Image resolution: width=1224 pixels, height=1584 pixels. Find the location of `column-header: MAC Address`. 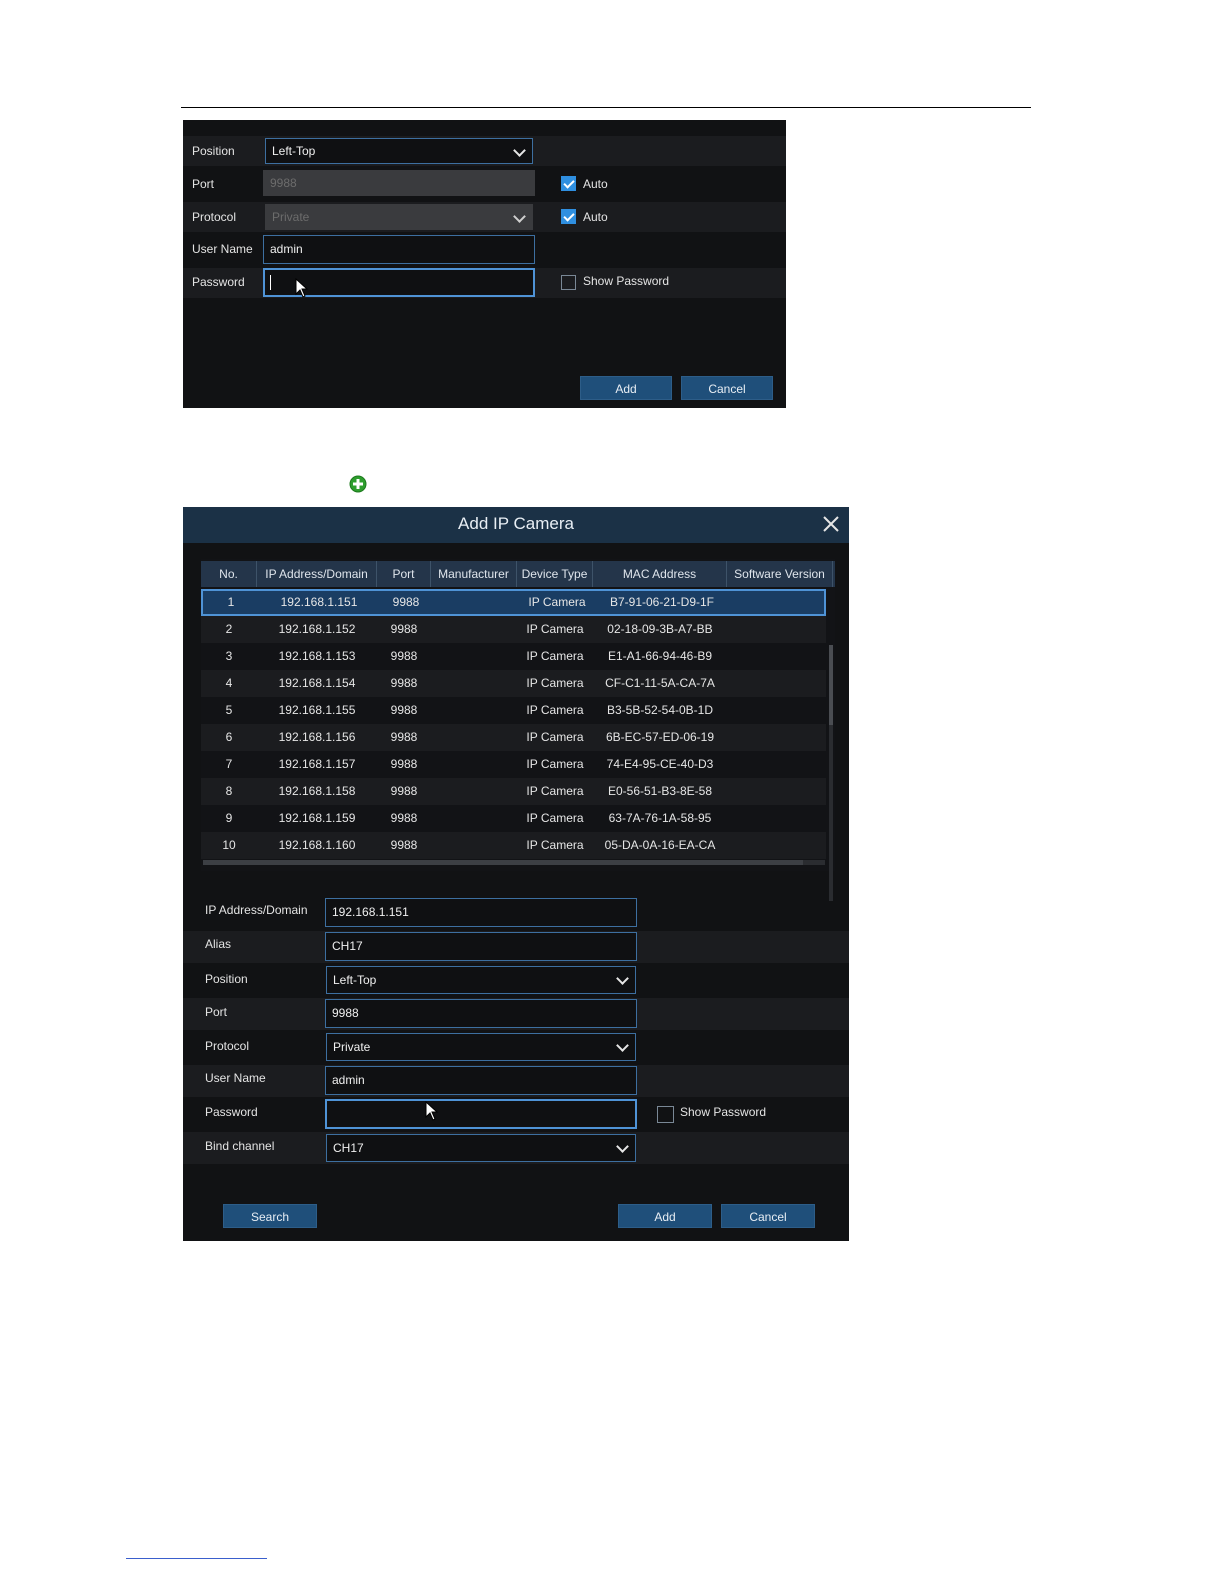

column-header: MAC Address is located at coordinates (660, 574).